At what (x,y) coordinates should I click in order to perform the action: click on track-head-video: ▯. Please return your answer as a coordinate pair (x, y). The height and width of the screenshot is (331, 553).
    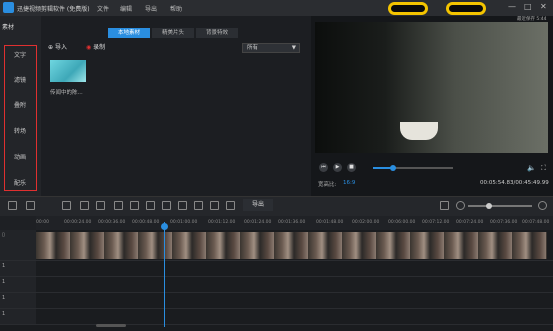
    Looking at the image, I should click on (18, 245).